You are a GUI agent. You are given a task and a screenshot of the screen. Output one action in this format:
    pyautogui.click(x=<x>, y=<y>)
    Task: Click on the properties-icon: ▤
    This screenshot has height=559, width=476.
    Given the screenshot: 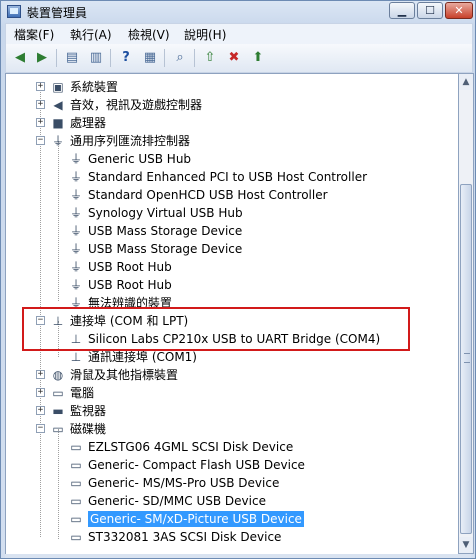 What is the action you would take?
    pyautogui.click(x=72, y=58)
    